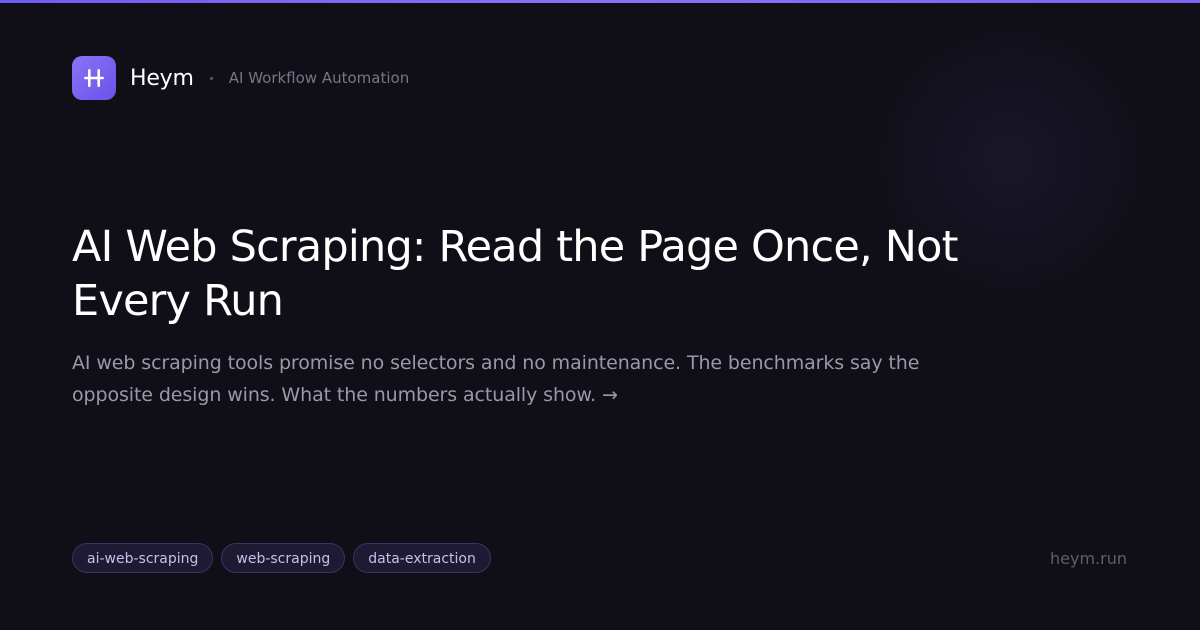 This screenshot has height=630, width=1200. What do you see at coordinates (600, 1) in the screenshot?
I see `top-accent-bar` at bounding box center [600, 1].